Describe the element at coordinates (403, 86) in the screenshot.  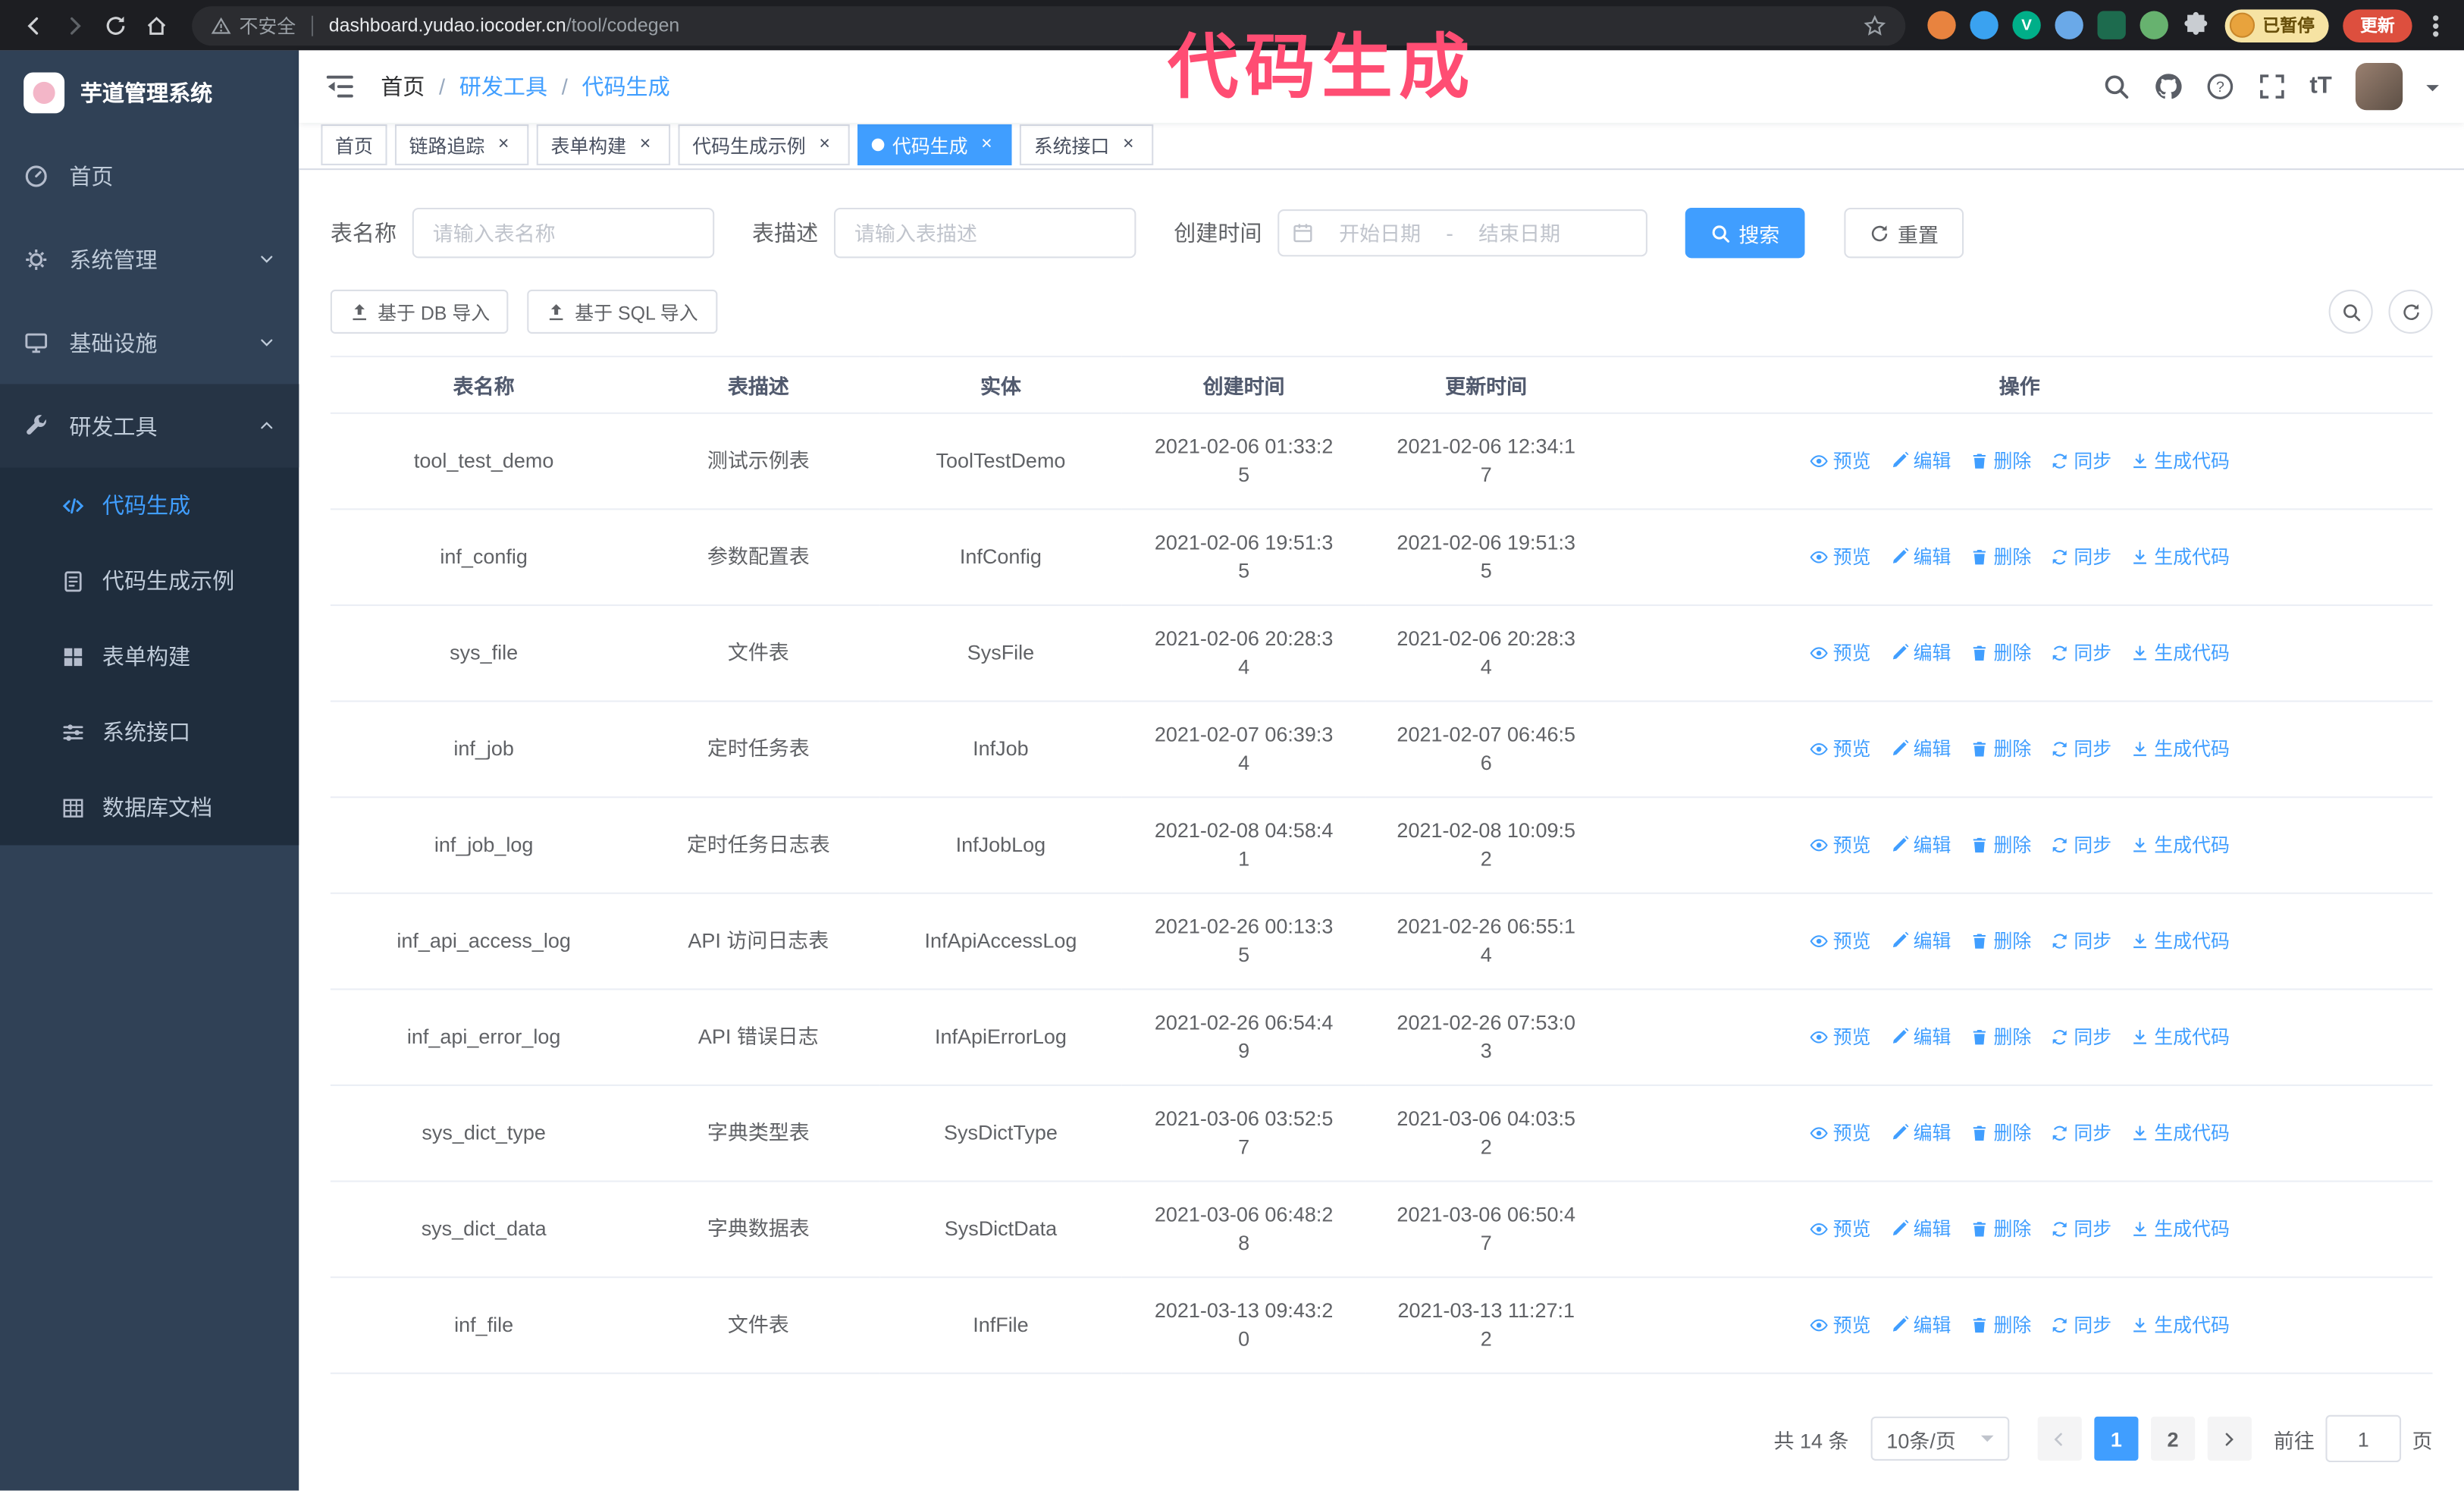
I see `breadcrumb-item: 首页` at that location.